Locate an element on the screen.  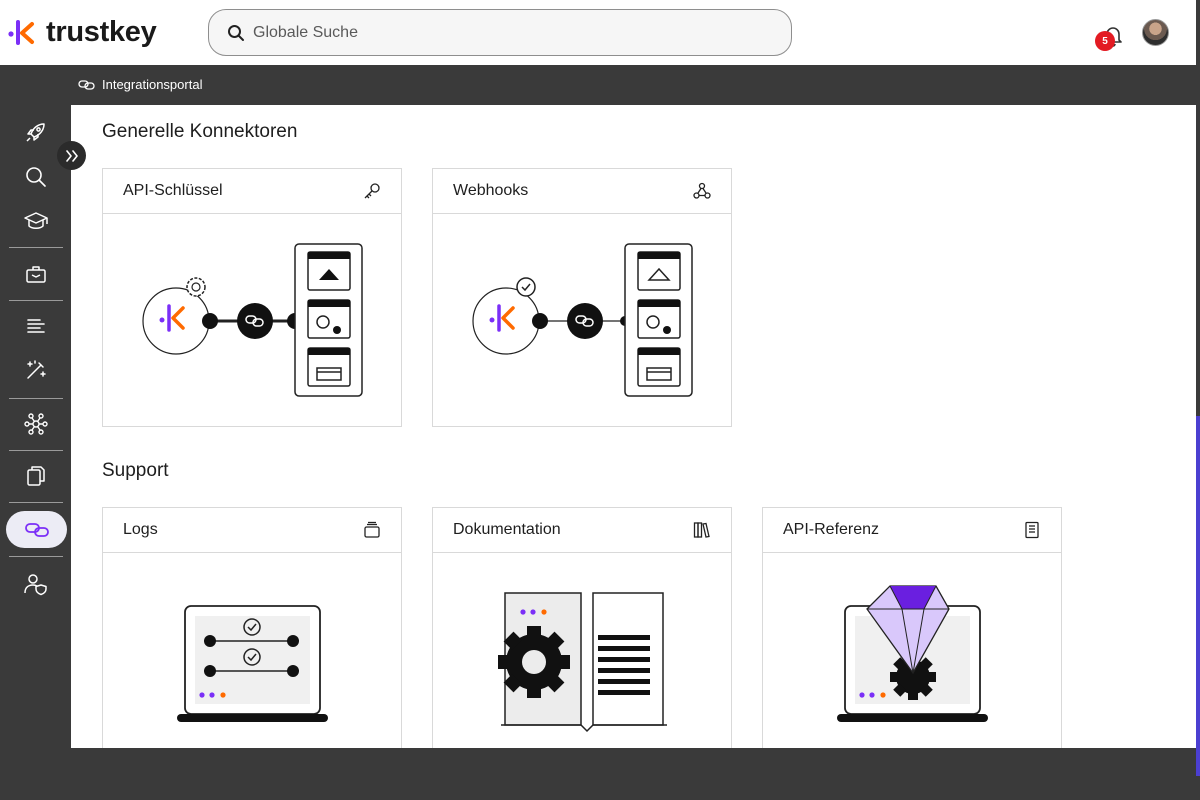
sidebar-item-list is located at coordinates (36, 326).